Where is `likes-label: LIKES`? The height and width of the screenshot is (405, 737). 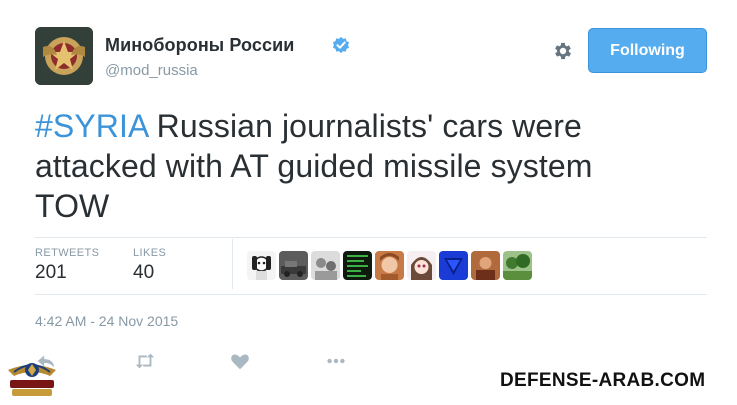 likes-label: LIKES is located at coordinates (150, 253).